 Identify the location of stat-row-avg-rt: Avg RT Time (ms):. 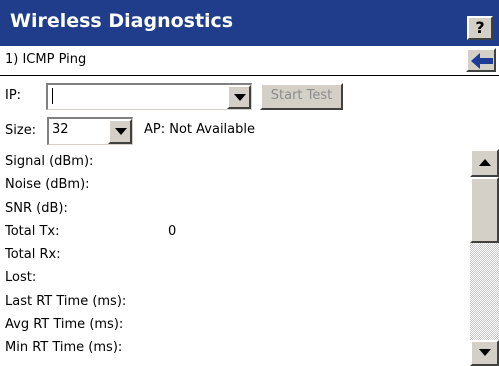
(235, 324).